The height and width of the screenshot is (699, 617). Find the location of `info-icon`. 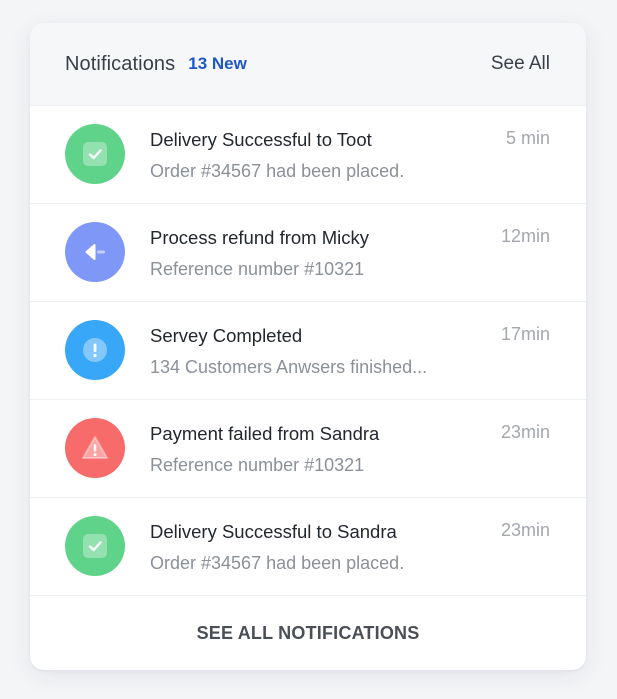

info-icon is located at coordinates (95, 350).